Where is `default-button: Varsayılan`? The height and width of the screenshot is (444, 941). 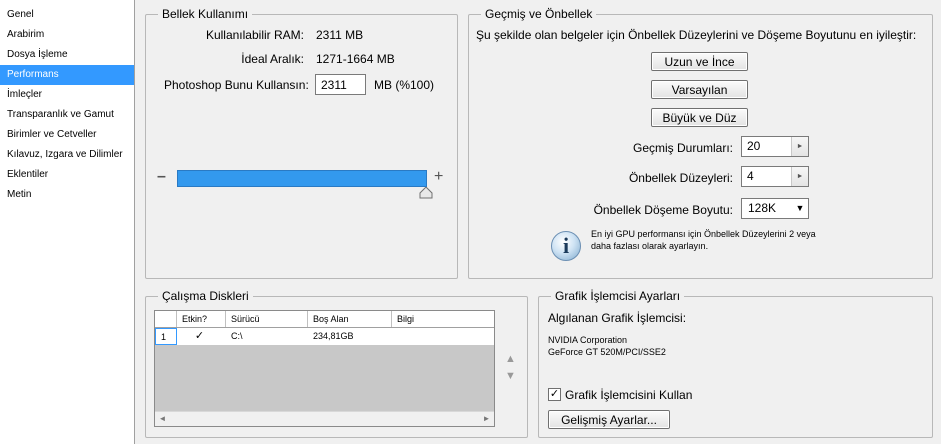 default-button: Varsayılan is located at coordinates (699, 89).